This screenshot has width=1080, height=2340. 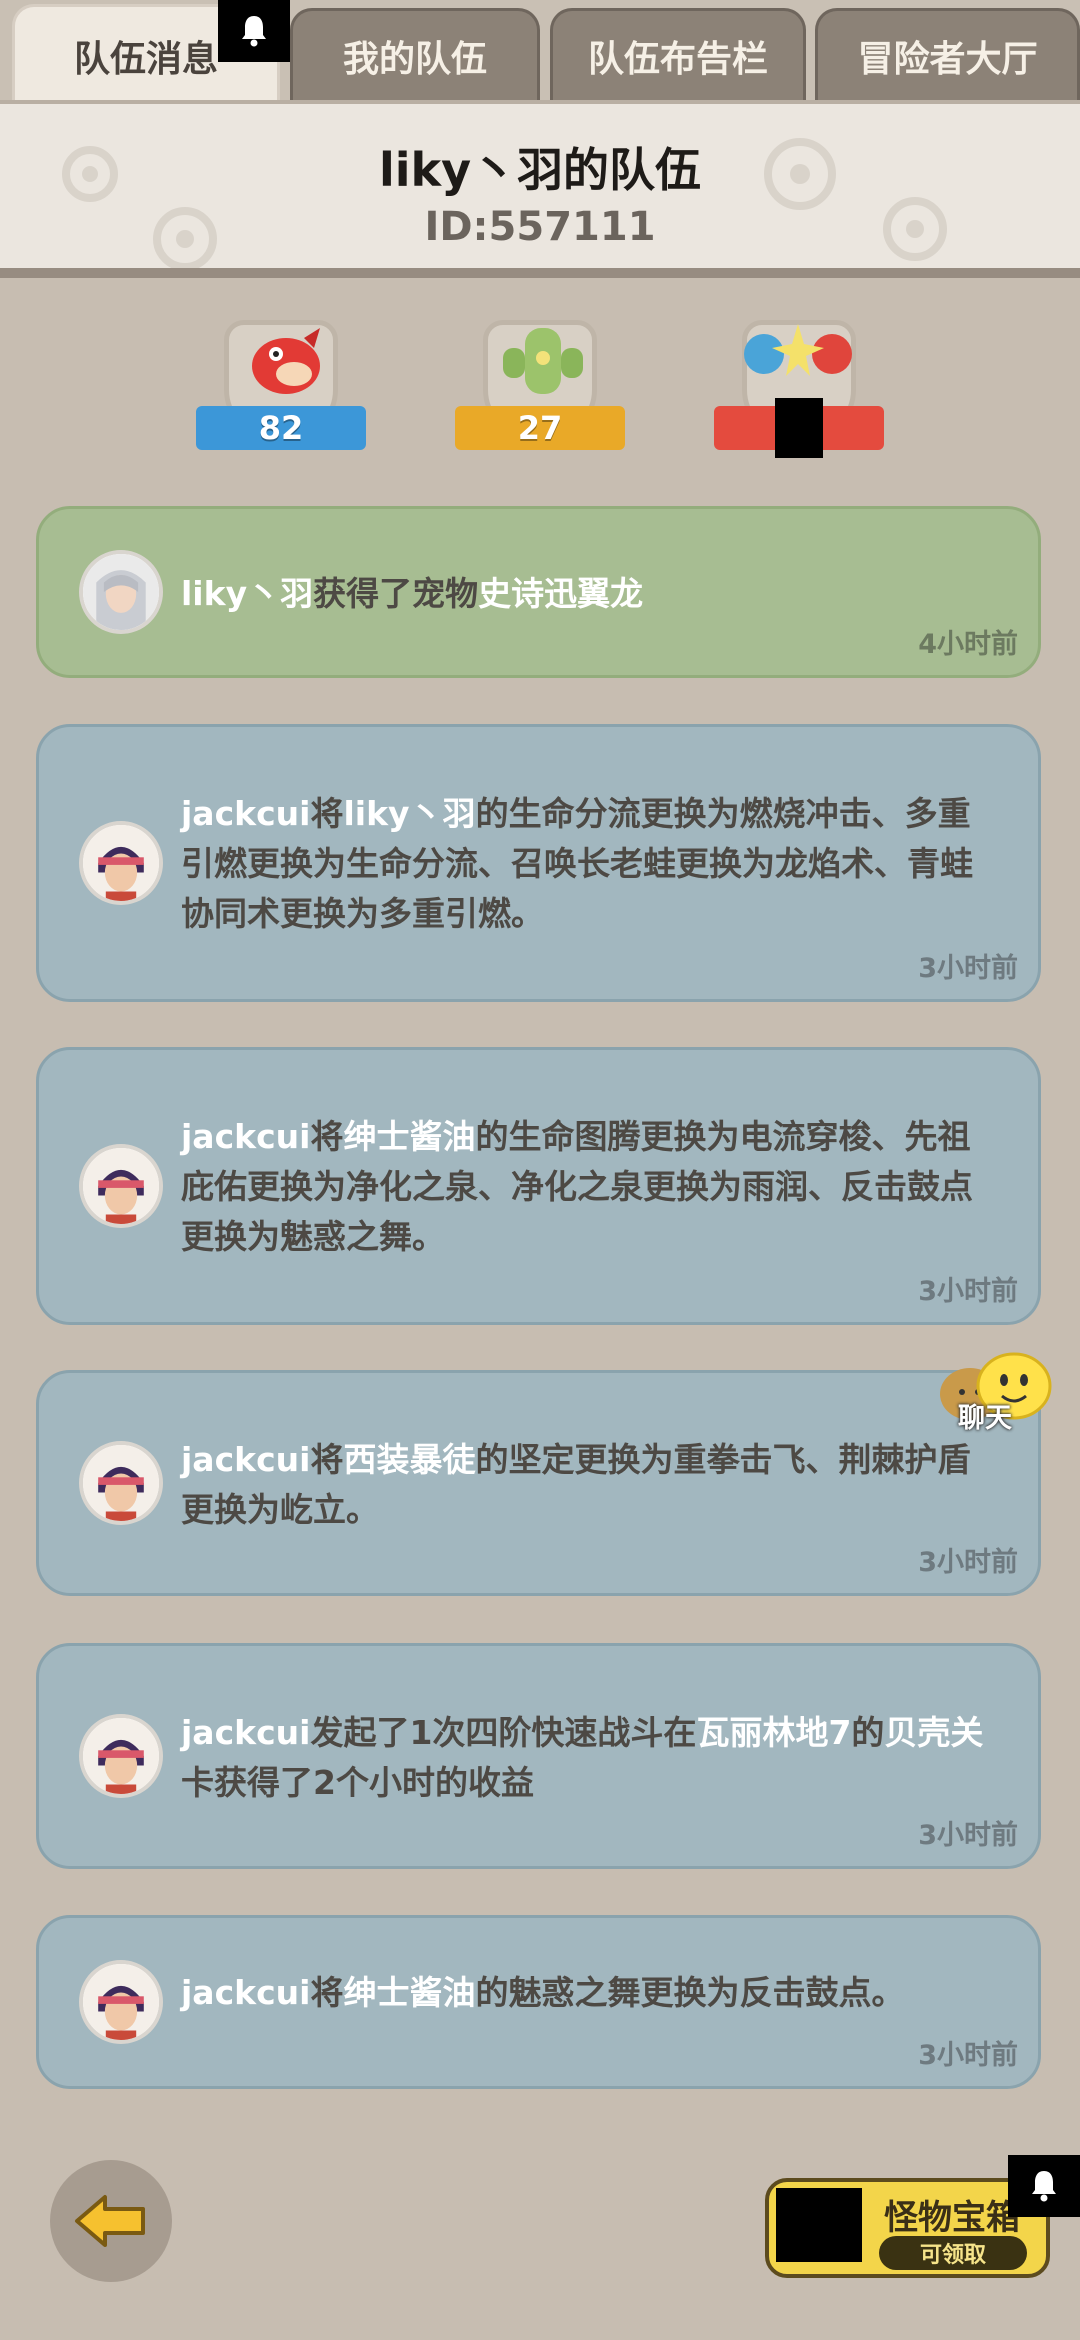 I want to click on message-card: liky丶羽获得了宠物史诗迅翼龙 4小时前, so click(x=538, y=592).